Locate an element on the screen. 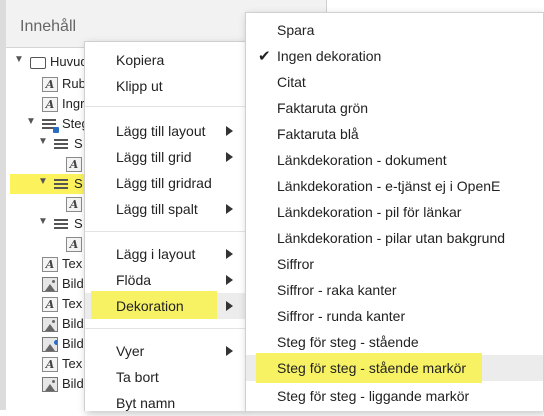  submenu-item-no-decoration: ✔ Ingen dekoration is located at coordinates (394, 56).